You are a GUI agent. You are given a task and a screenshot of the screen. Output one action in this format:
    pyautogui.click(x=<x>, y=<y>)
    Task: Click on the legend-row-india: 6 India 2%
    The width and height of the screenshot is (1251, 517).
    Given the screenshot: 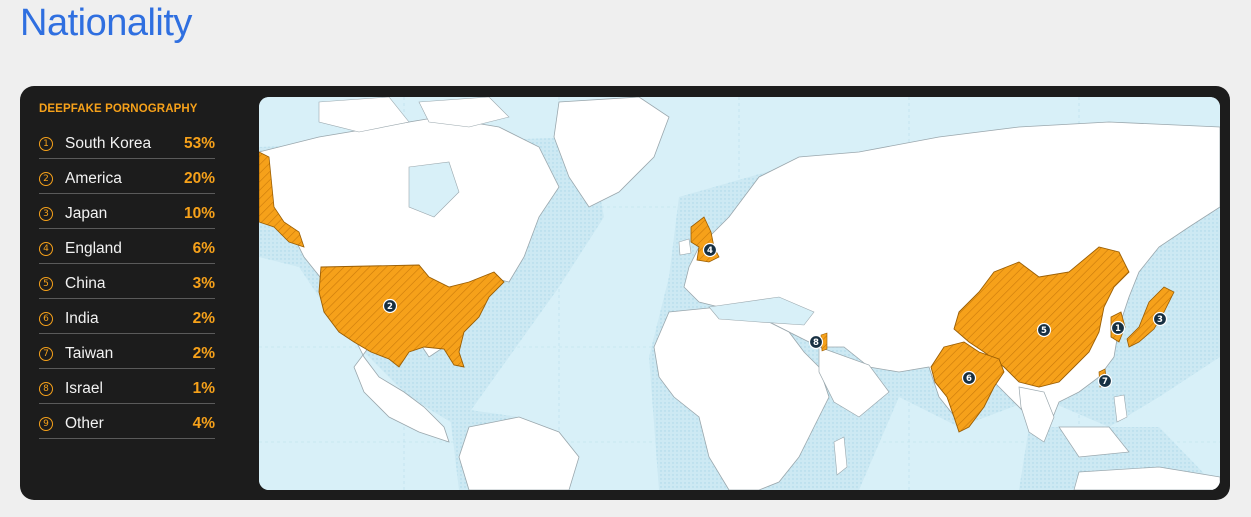 What is the action you would take?
    pyautogui.click(x=127, y=316)
    